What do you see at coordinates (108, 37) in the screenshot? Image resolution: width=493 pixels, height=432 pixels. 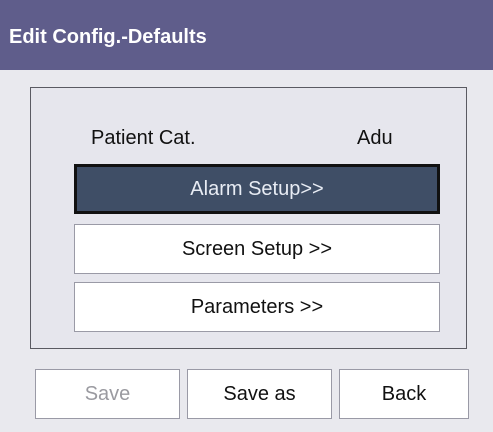 I see `window-title: Edit Config.-Defaults` at bounding box center [108, 37].